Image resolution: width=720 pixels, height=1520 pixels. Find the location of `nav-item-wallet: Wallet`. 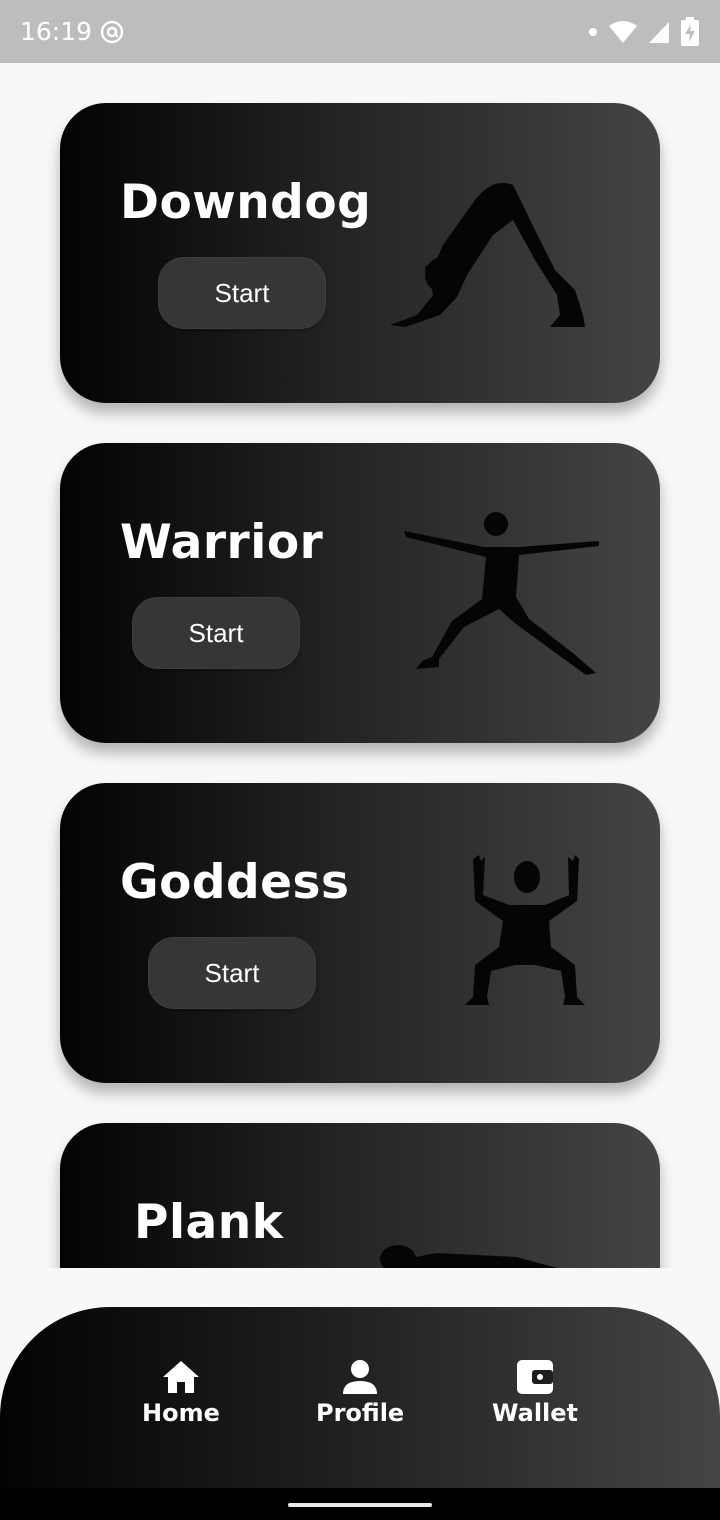

nav-item-wallet: Wallet is located at coordinates (535, 1393).